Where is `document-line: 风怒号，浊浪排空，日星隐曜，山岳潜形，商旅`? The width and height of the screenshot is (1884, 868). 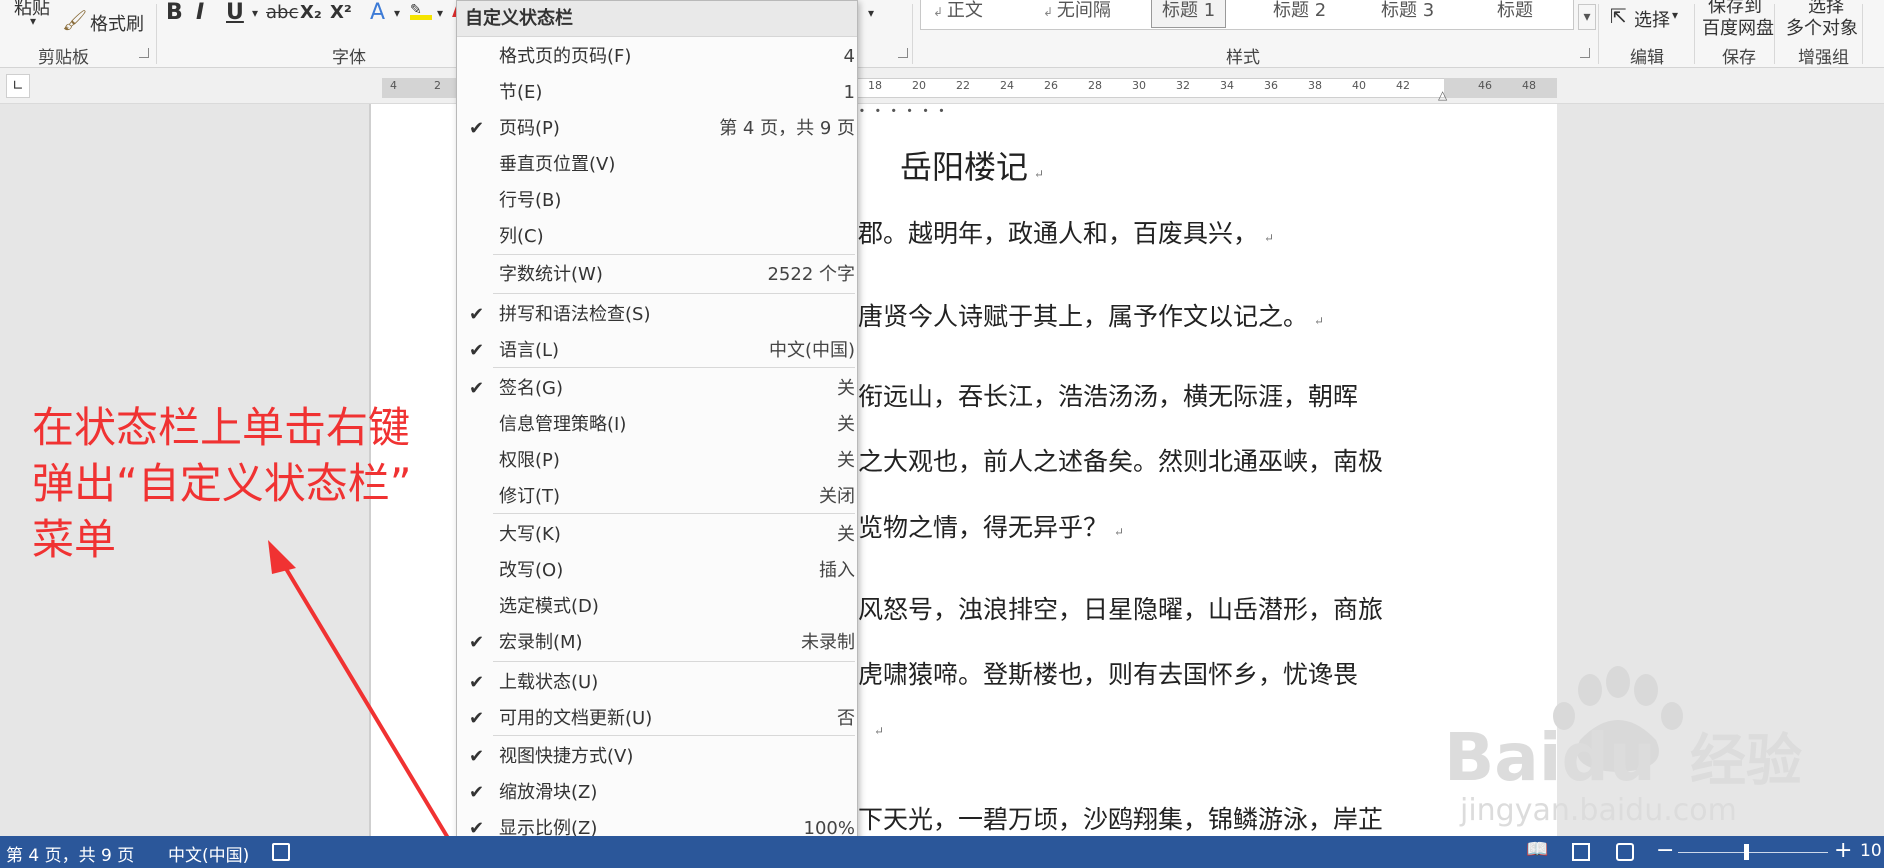
document-line: 风怒号，浊浪排空，日星隐曜，山岳潜形，商旅 is located at coordinates (1120, 608).